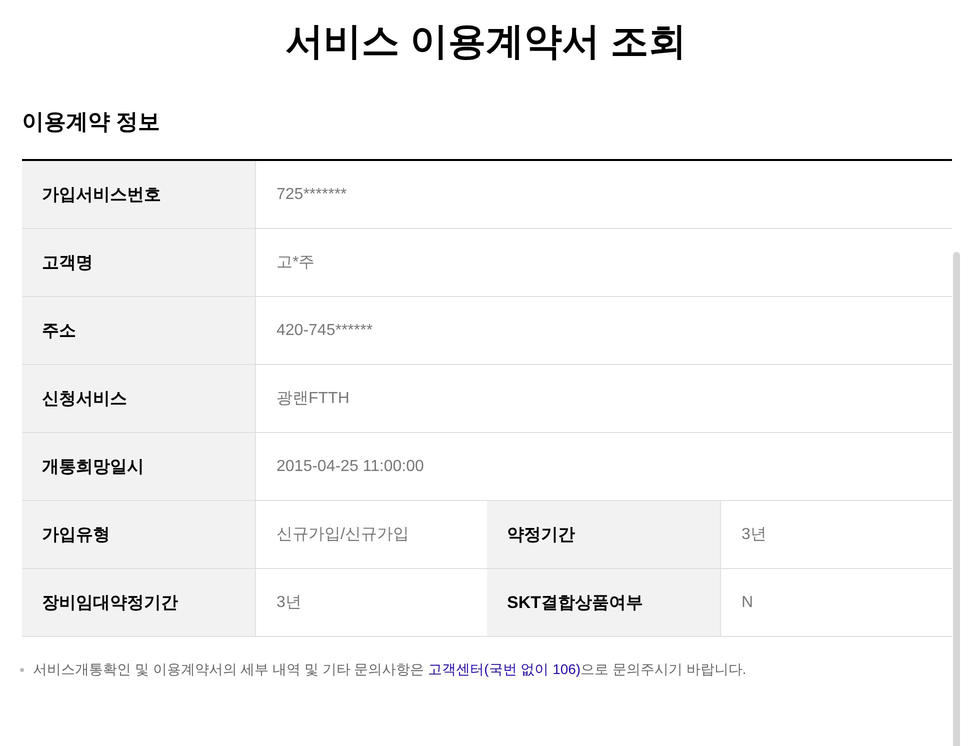  Describe the element at coordinates (603, 534) in the screenshot. I see `header-cell: 약정기간` at that location.